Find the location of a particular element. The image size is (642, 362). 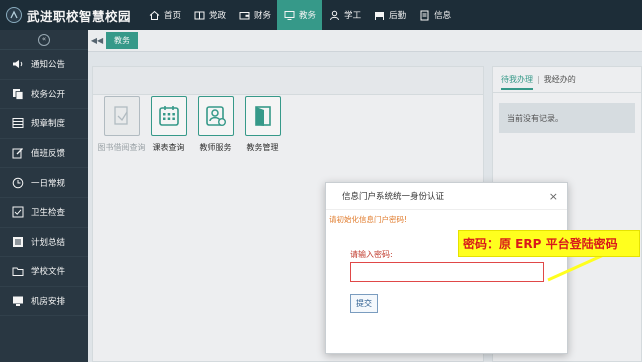

dialog-title: 信息门户系统统一身份认证 is located at coordinates (393, 197).